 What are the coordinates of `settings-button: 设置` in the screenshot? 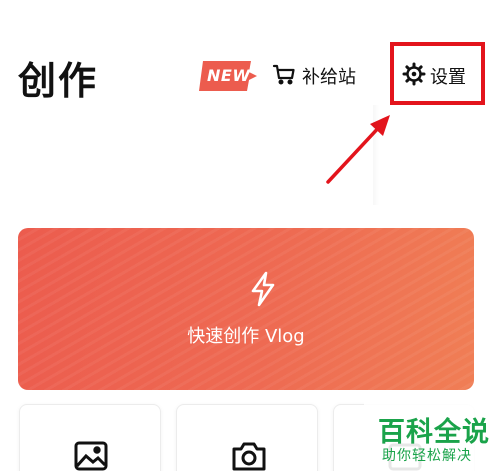 It's located at (434, 76).